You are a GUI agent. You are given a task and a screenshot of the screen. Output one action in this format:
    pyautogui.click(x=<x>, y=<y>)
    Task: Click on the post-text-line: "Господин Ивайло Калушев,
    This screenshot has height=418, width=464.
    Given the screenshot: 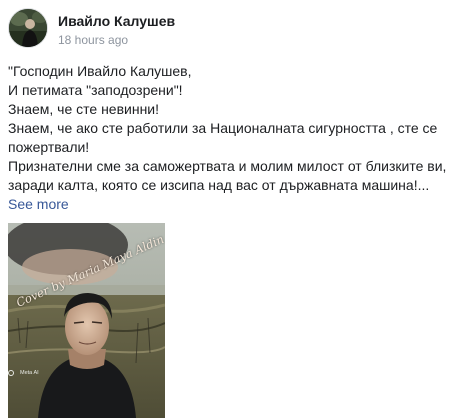 What is the action you would take?
    pyautogui.click(x=100, y=71)
    